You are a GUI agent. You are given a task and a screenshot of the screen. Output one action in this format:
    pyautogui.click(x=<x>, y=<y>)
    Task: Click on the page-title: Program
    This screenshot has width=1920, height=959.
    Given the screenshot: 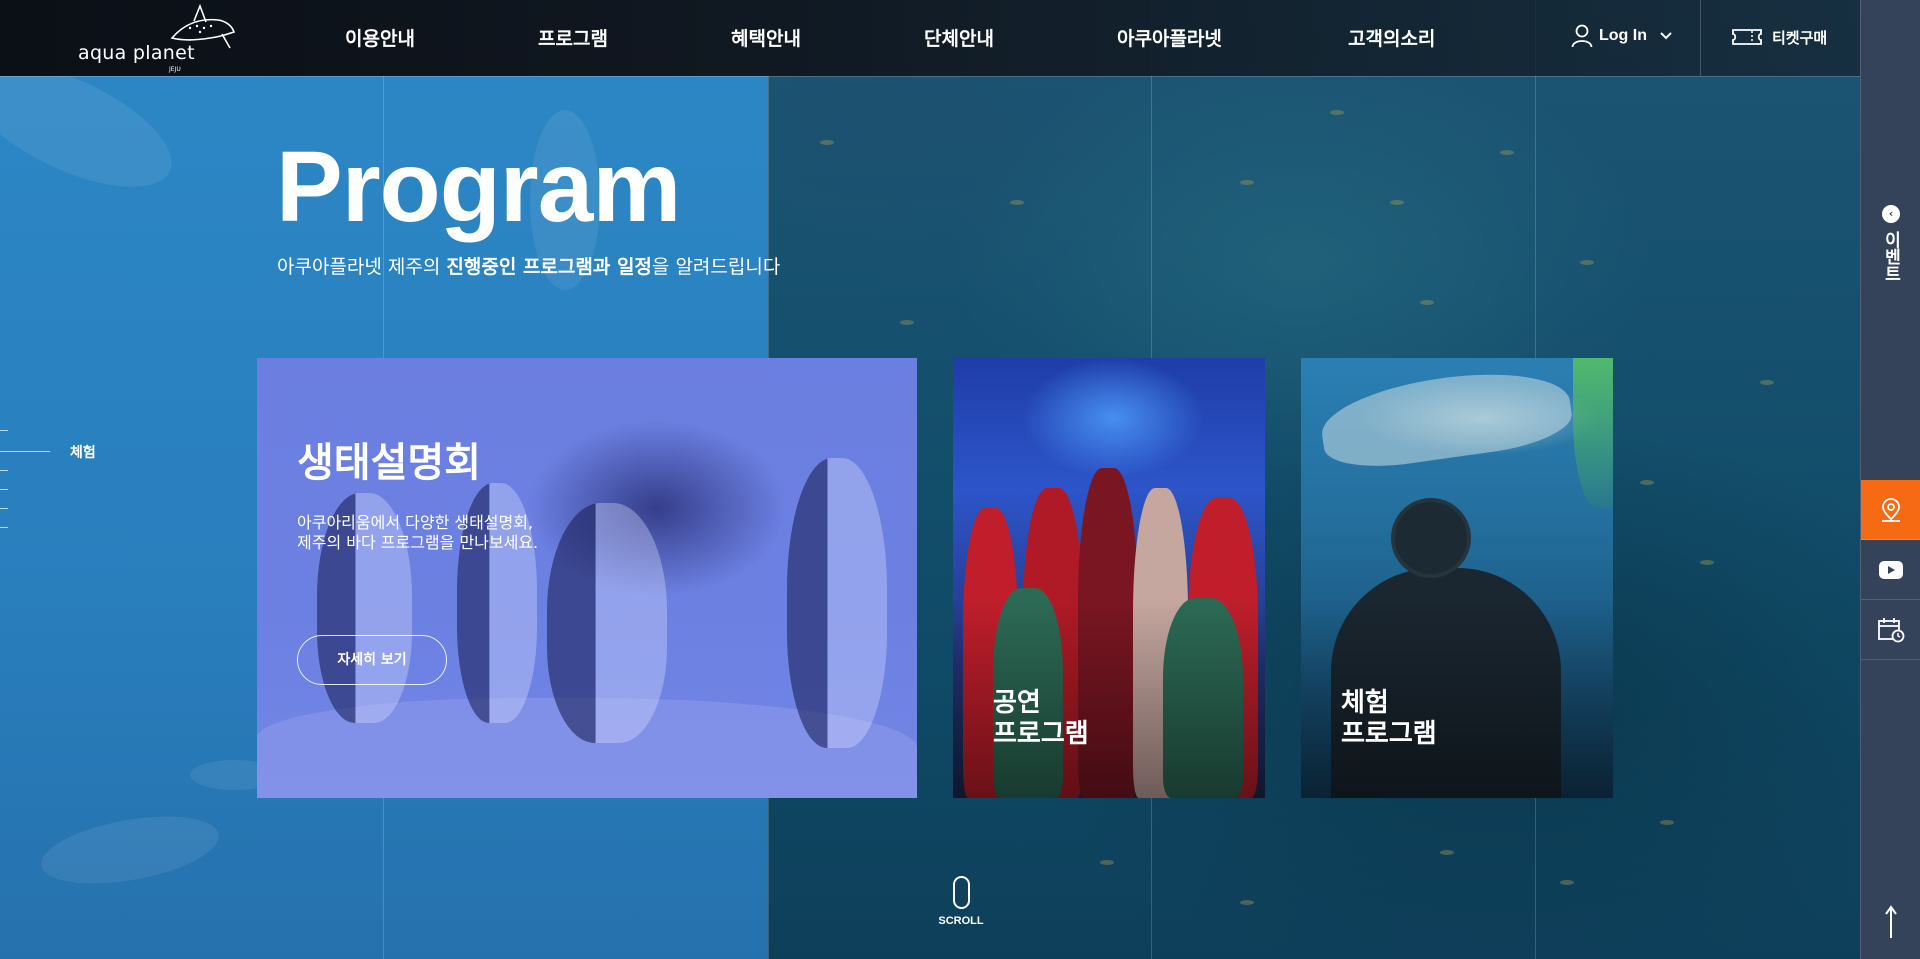 What is the action you would take?
    pyautogui.click(x=478, y=187)
    